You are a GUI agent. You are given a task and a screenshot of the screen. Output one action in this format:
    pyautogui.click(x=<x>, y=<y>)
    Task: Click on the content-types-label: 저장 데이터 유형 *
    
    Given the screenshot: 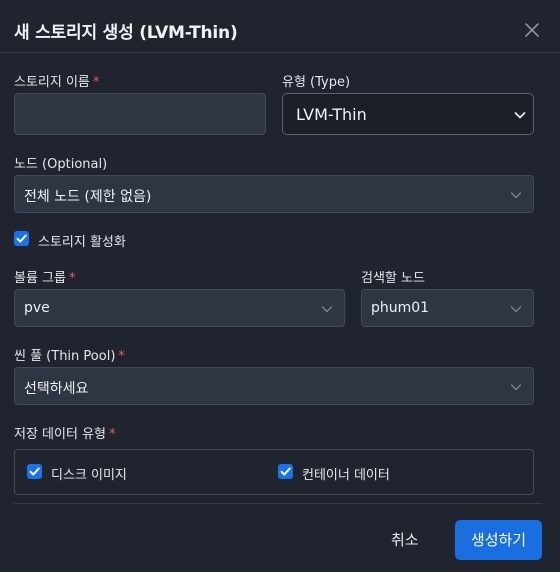 What is the action you would take?
    pyautogui.click(x=65, y=434)
    